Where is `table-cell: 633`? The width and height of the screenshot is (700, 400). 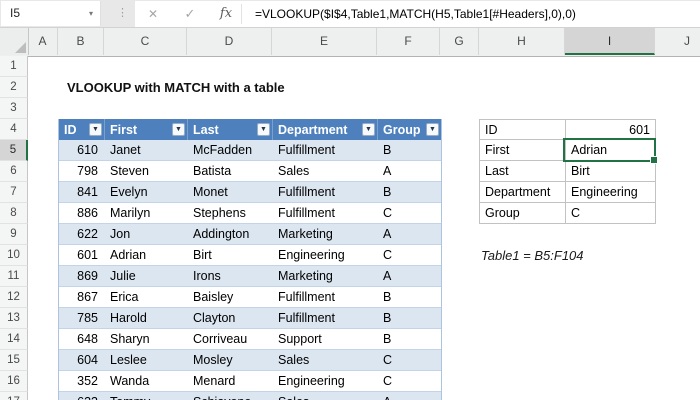 table-cell: 633 is located at coordinates (82, 396).